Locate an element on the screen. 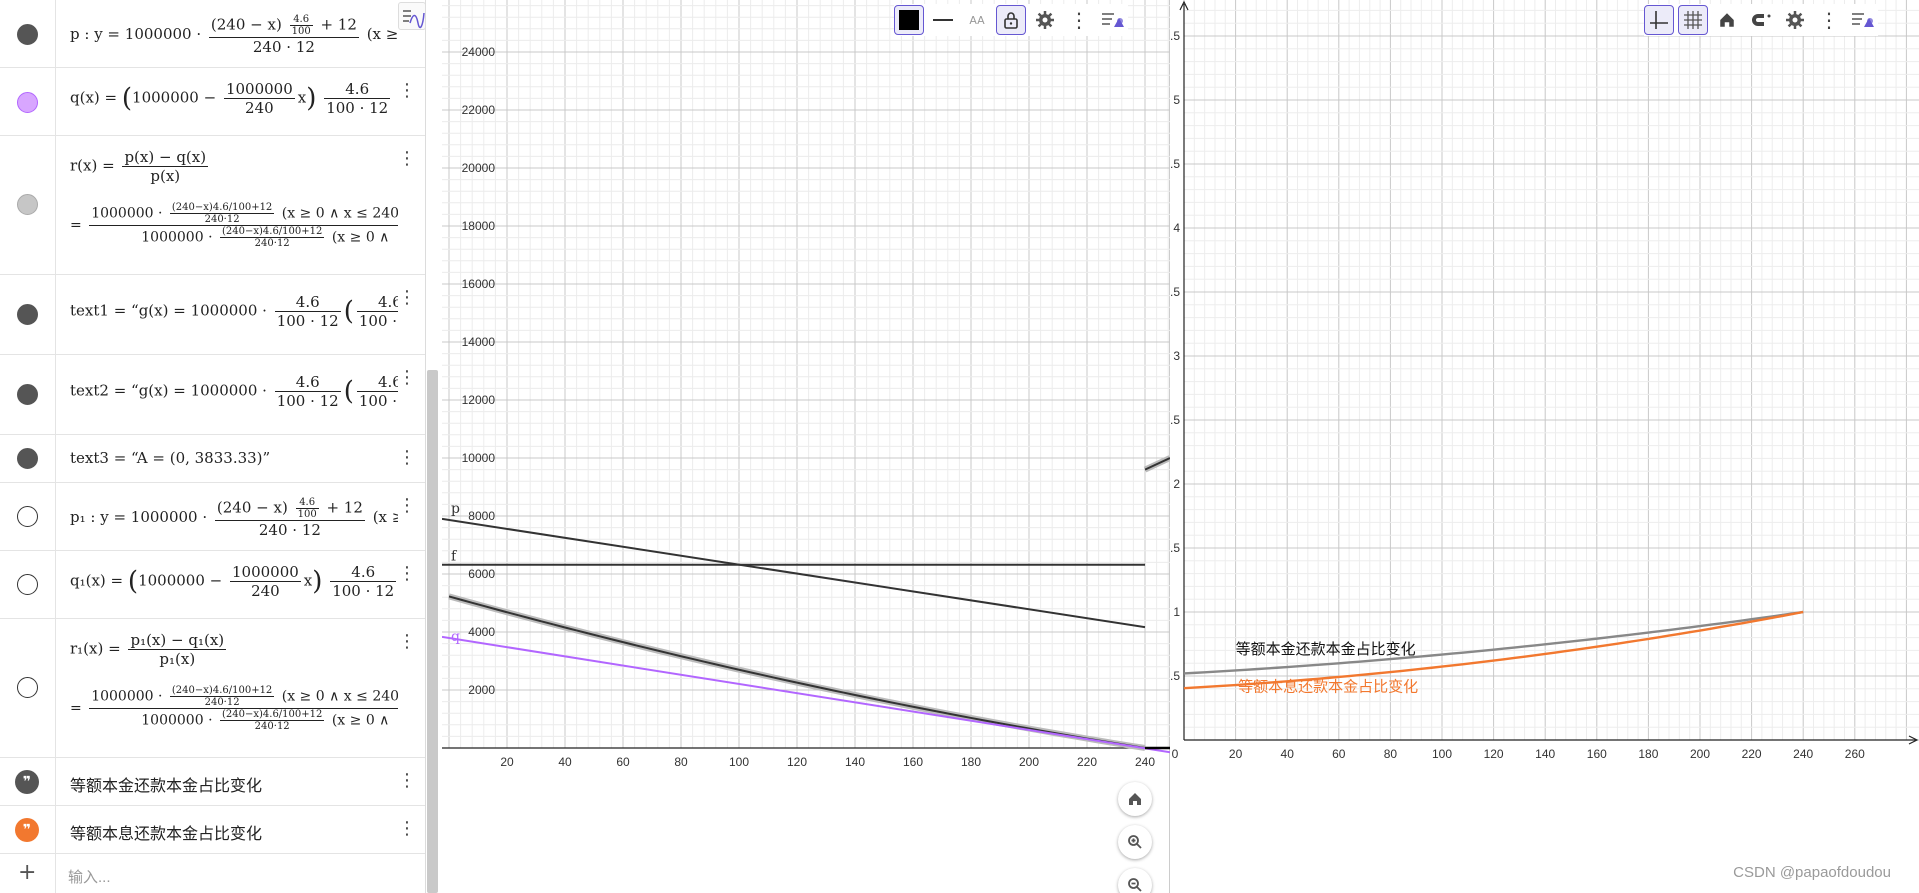  y-tick-label: 4.5 is located at coordinates (1175, 164).